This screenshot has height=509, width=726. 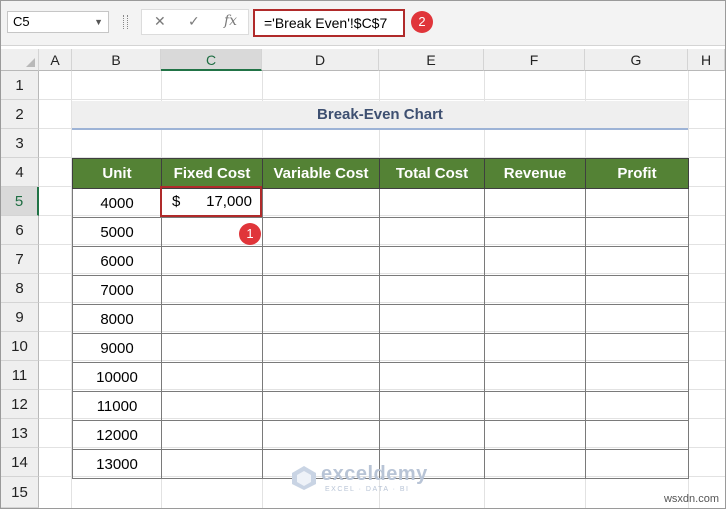 I want to click on column-header-f: F, so click(x=534, y=60).